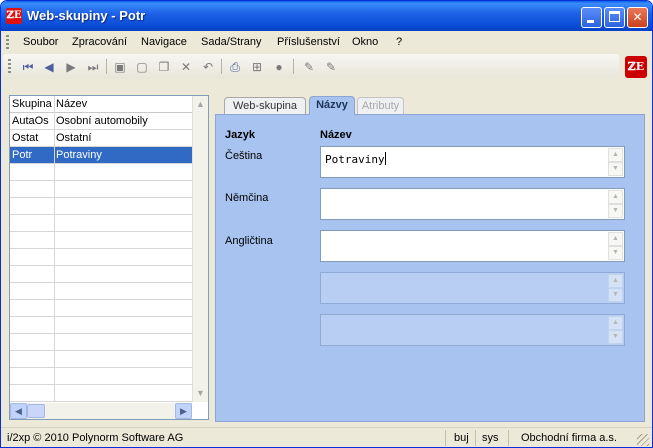 The image size is (653, 448). What do you see at coordinates (25, 138) in the screenshot?
I see `cell-code: Ostat` at bounding box center [25, 138].